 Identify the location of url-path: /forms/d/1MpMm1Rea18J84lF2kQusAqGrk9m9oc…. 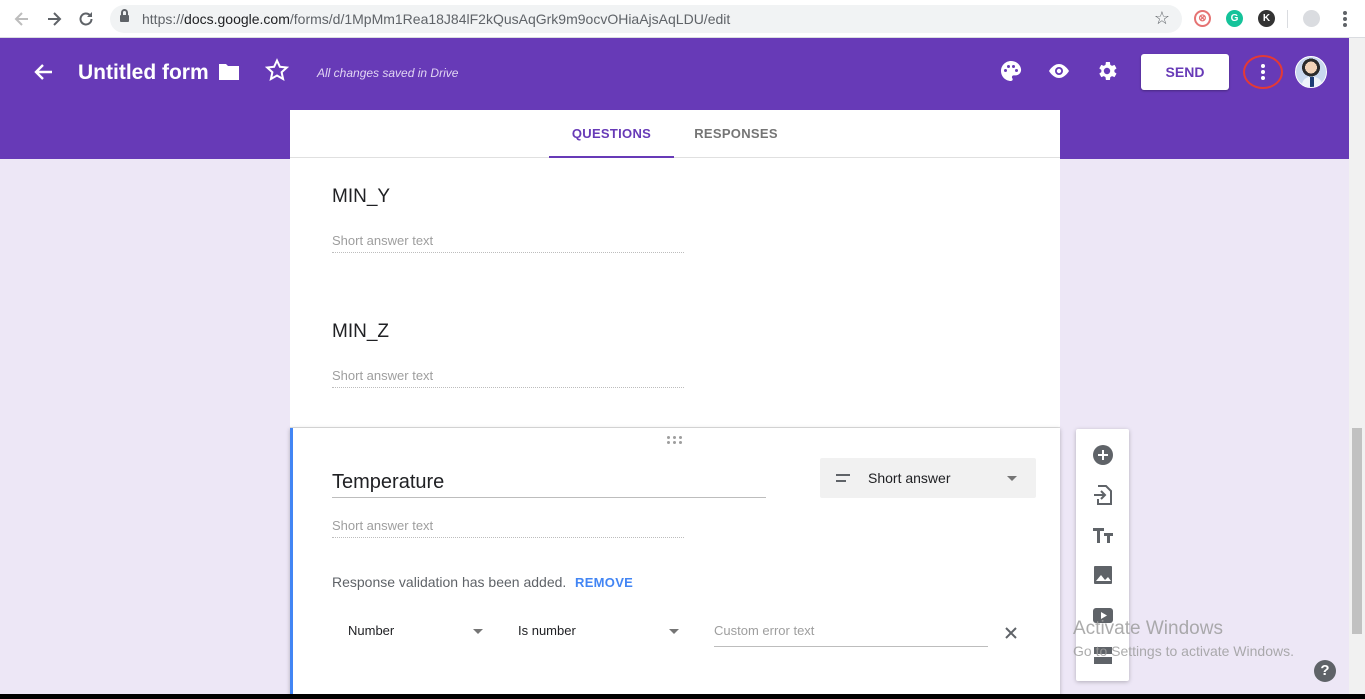
(510, 19).